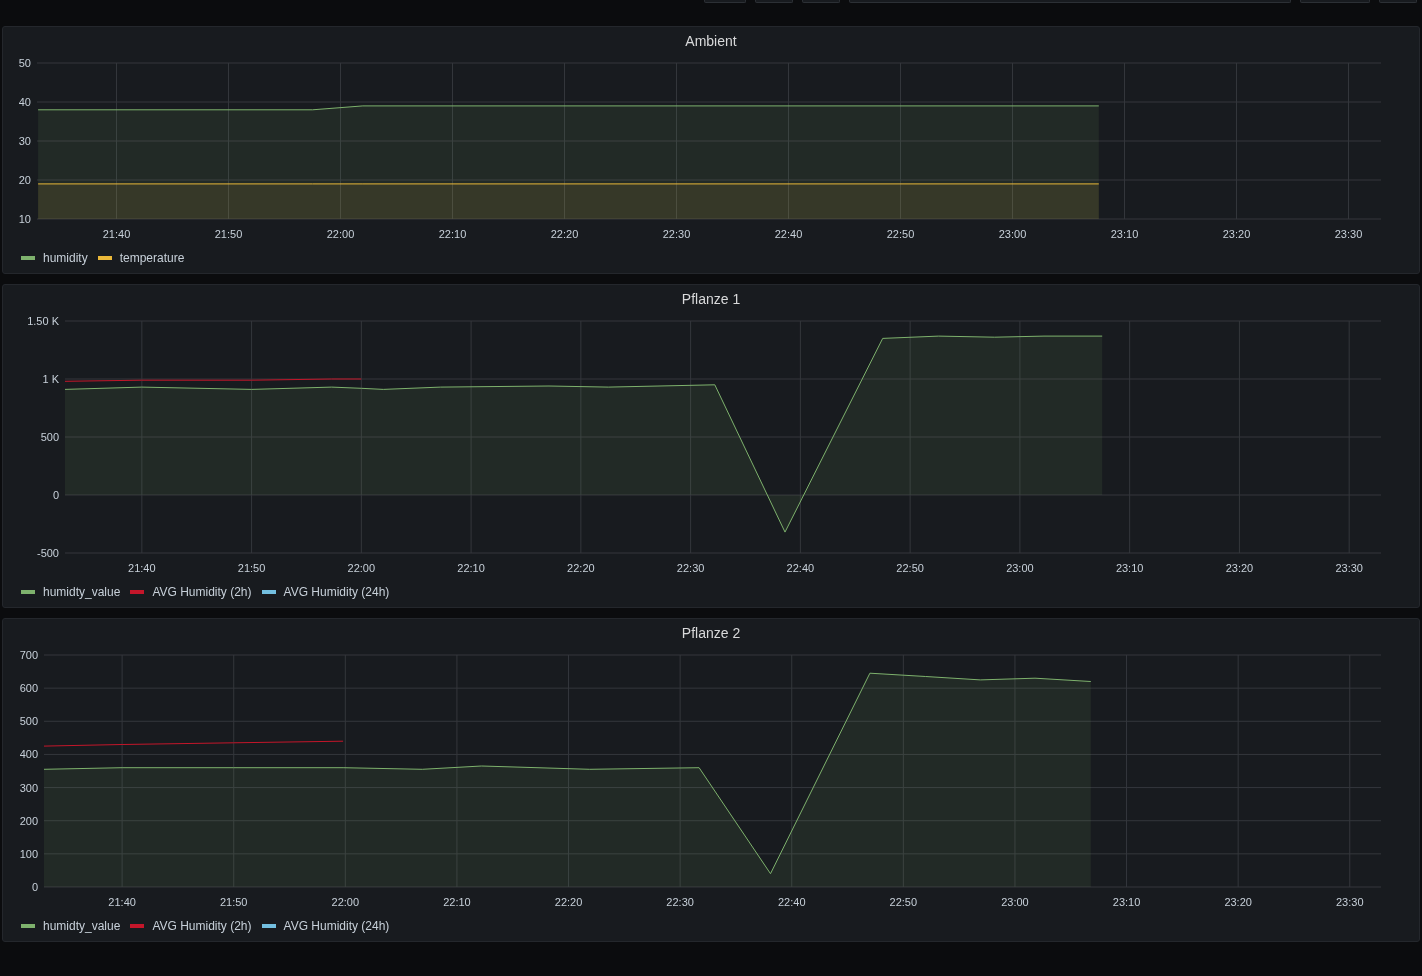  What do you see at coordinates (711, 299) in the screenshot?
I see `panel-title: Pflanze 1` at bounding box center [711, 299].